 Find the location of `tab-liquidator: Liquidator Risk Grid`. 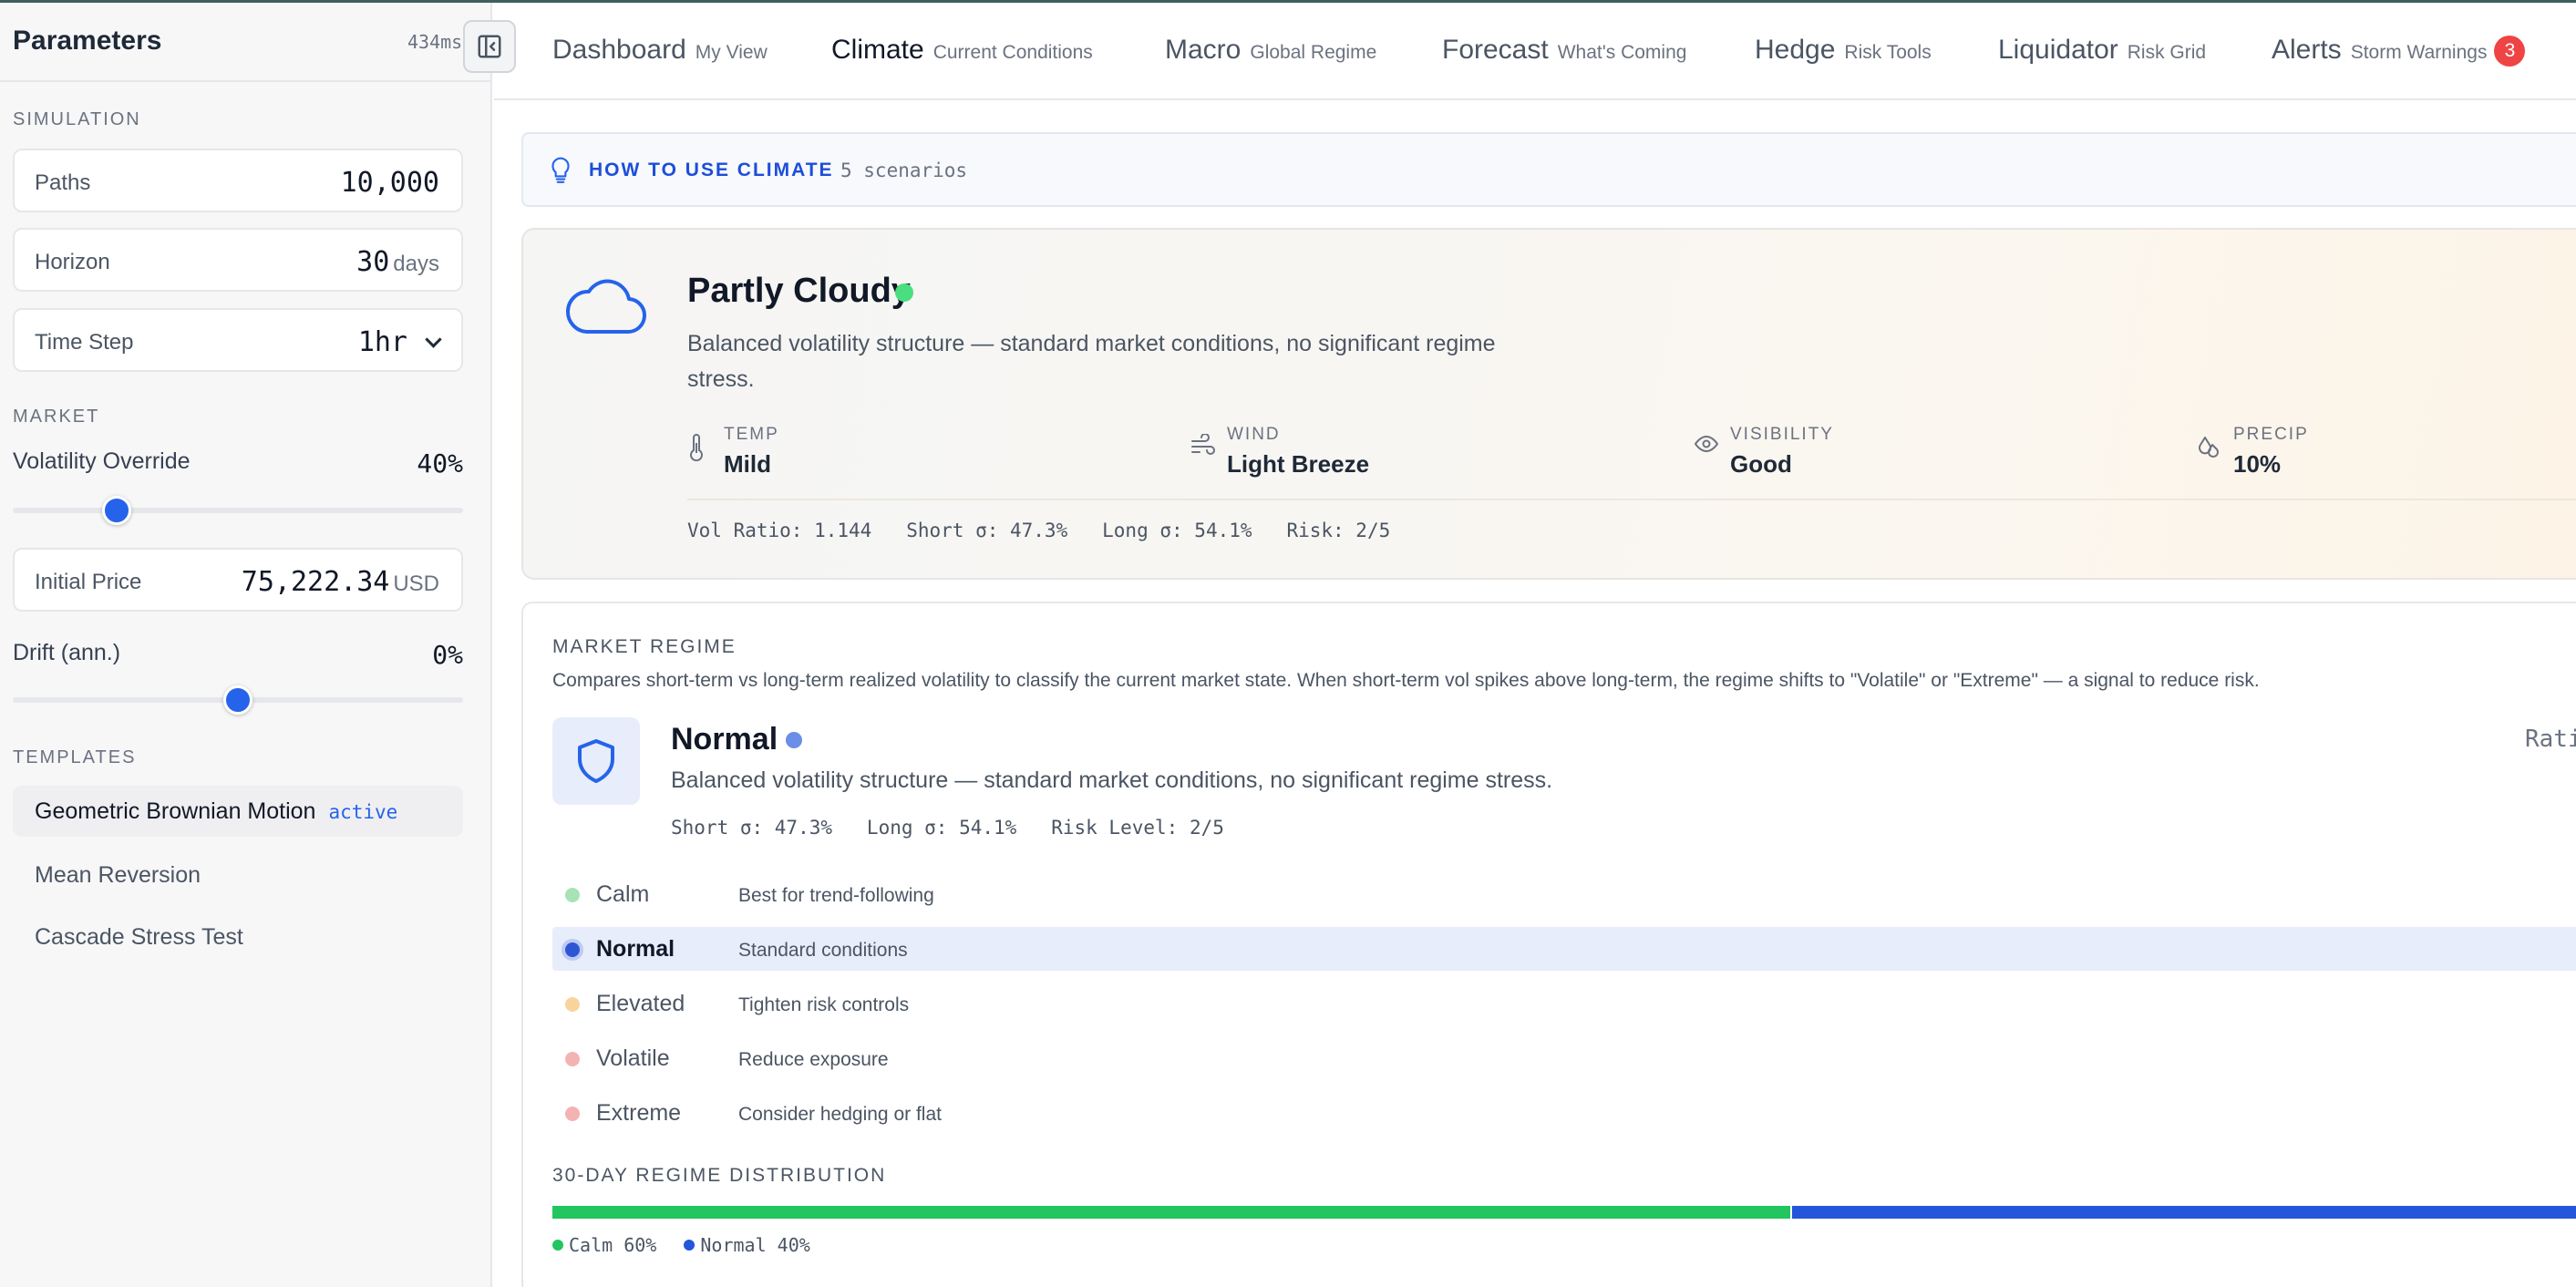

tab-liquidator: Liquidator Risk Grid is located at coordinates (2102, 50).